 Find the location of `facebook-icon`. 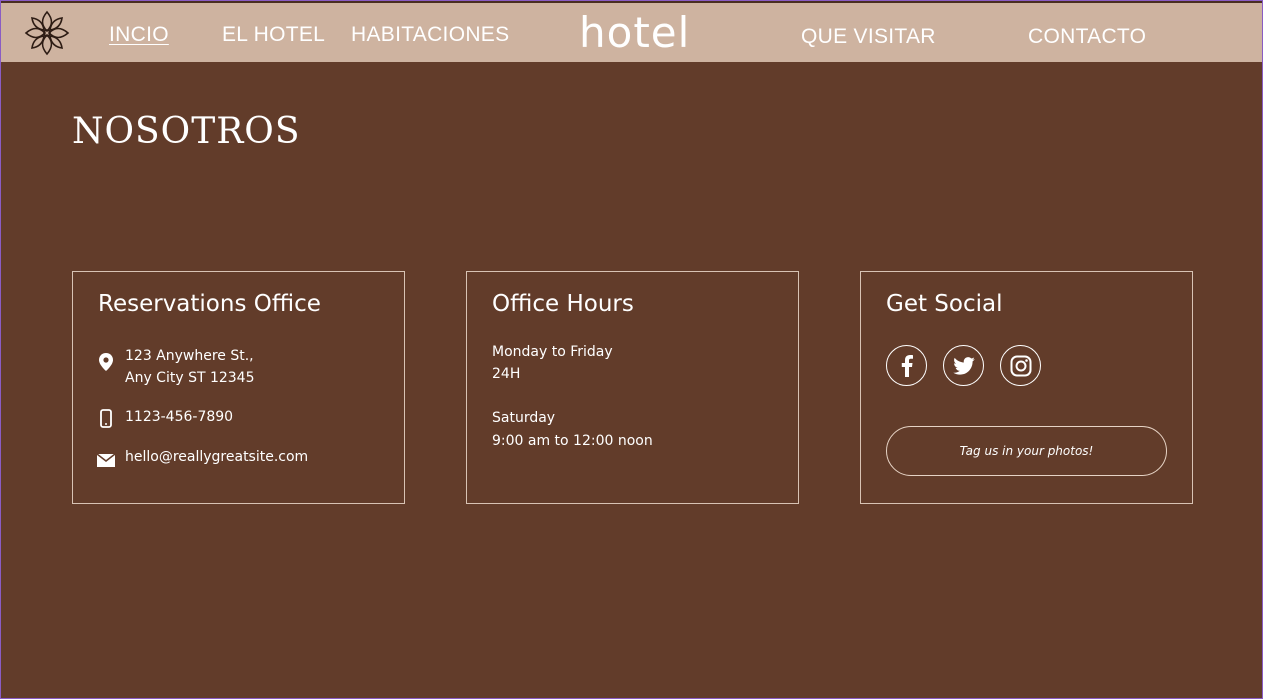

facebook-icon is located at coordinates (906, 365).